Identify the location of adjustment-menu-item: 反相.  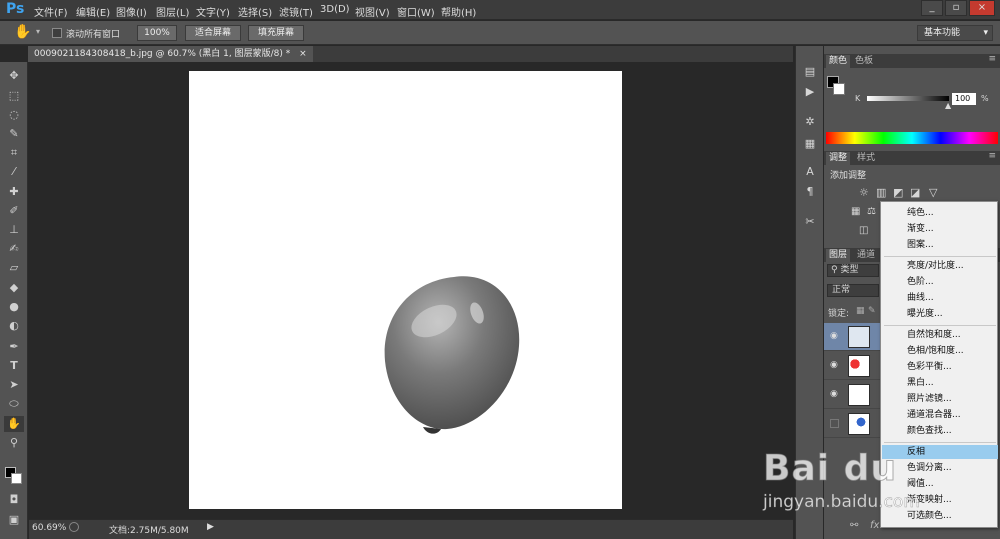
(940, 452).